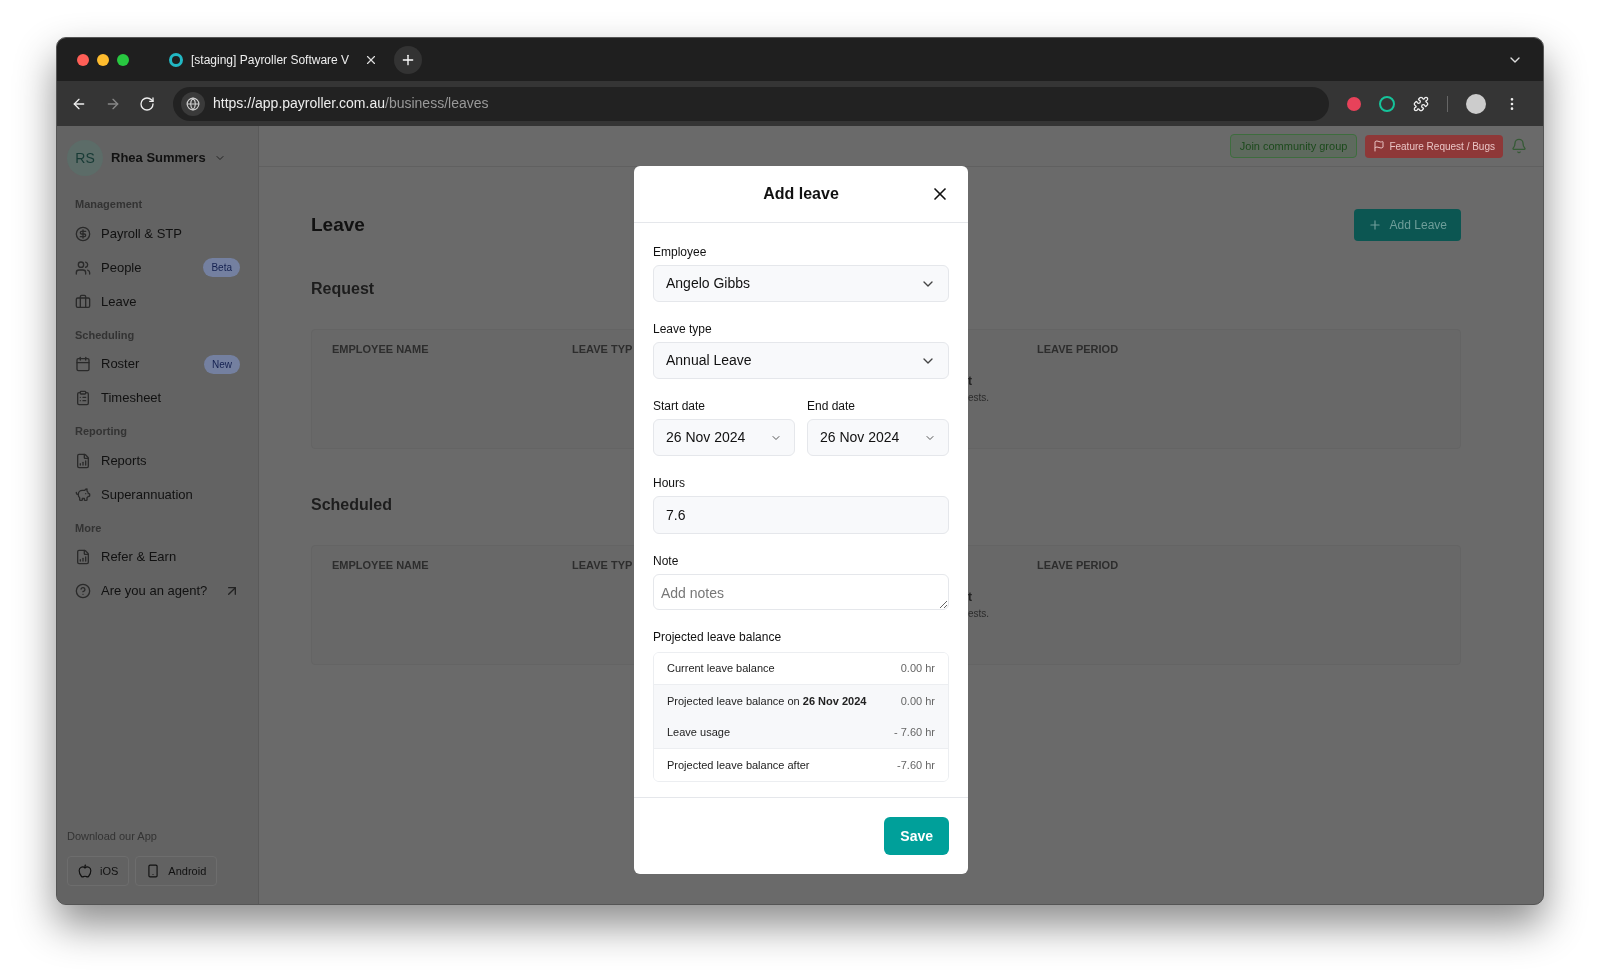  I want to click on coin-icon, so click(83, 233).